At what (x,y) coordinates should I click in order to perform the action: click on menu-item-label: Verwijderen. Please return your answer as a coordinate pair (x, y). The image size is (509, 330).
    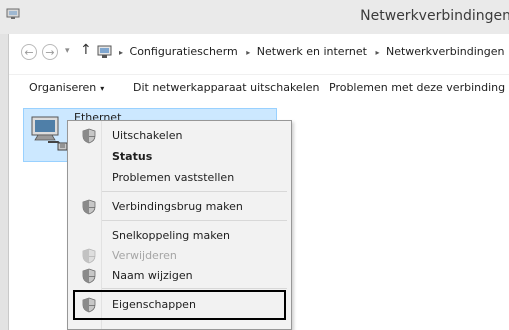
    Looking at the image, I should click on (144, 255).